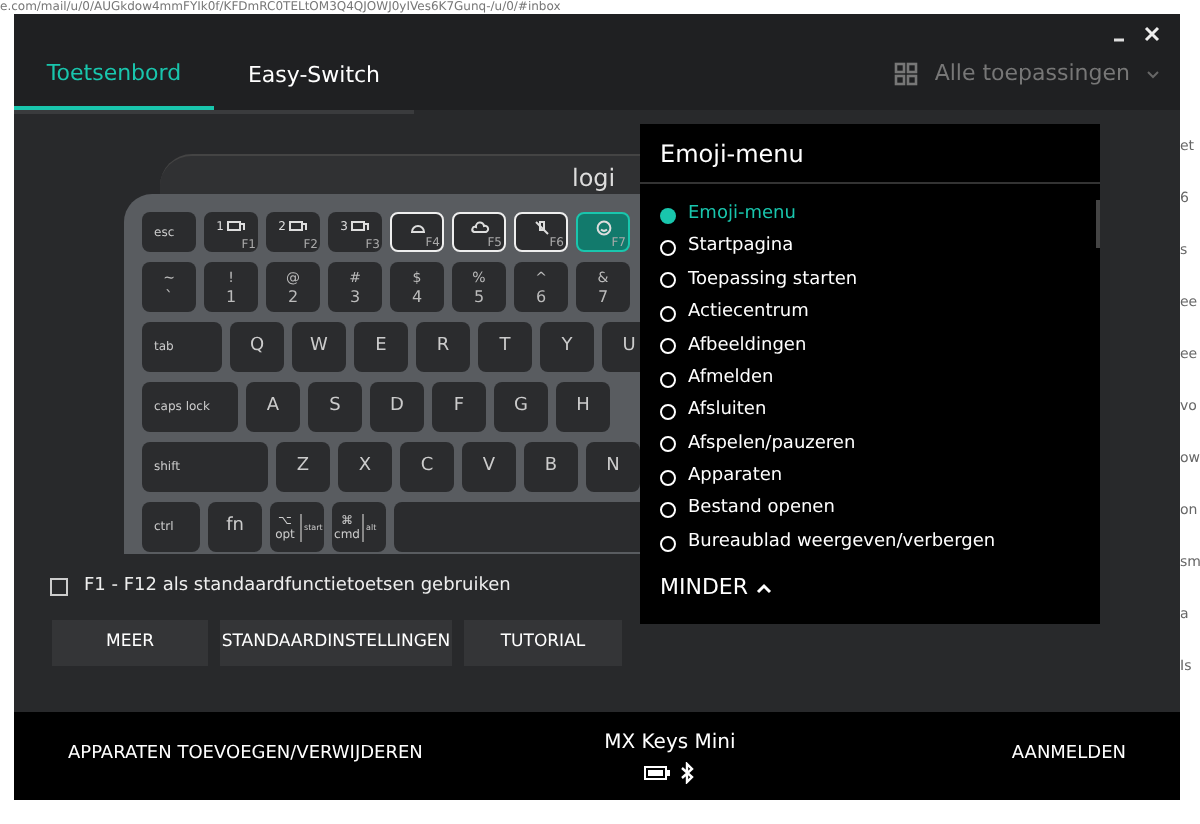 Image resolution: width=1200 pixels, height=824 pixels. Describe the element at coordinates (297, 587) in the screenshot. I see `checkbox-label: F1 - F12 als standaardfunctietoetsen gebruiken` at that location.